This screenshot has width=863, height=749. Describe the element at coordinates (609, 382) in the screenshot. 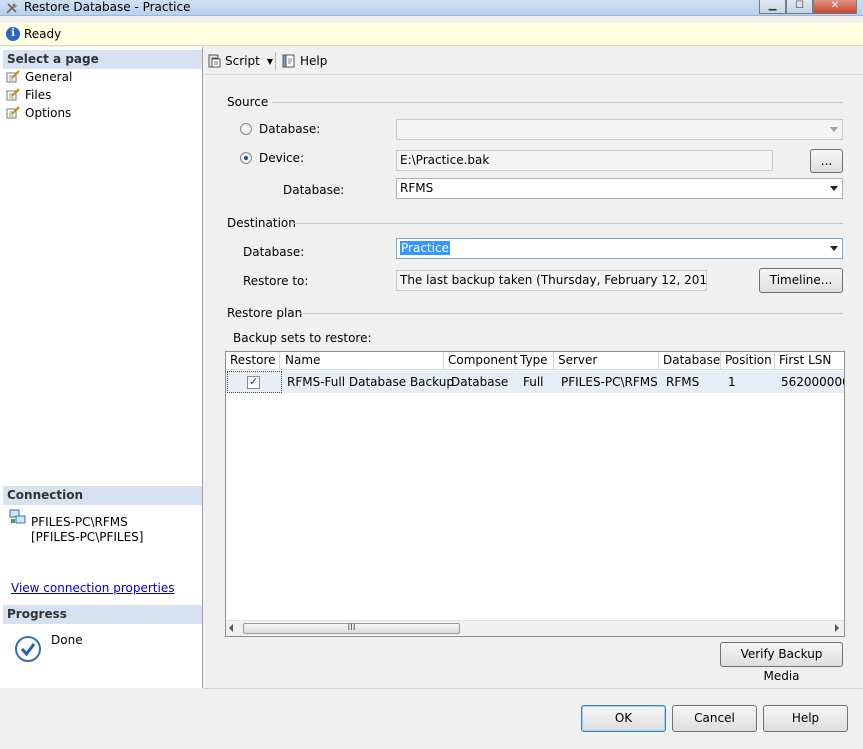

I see `cell-server: PFILES-PC\RFMS` at that location.